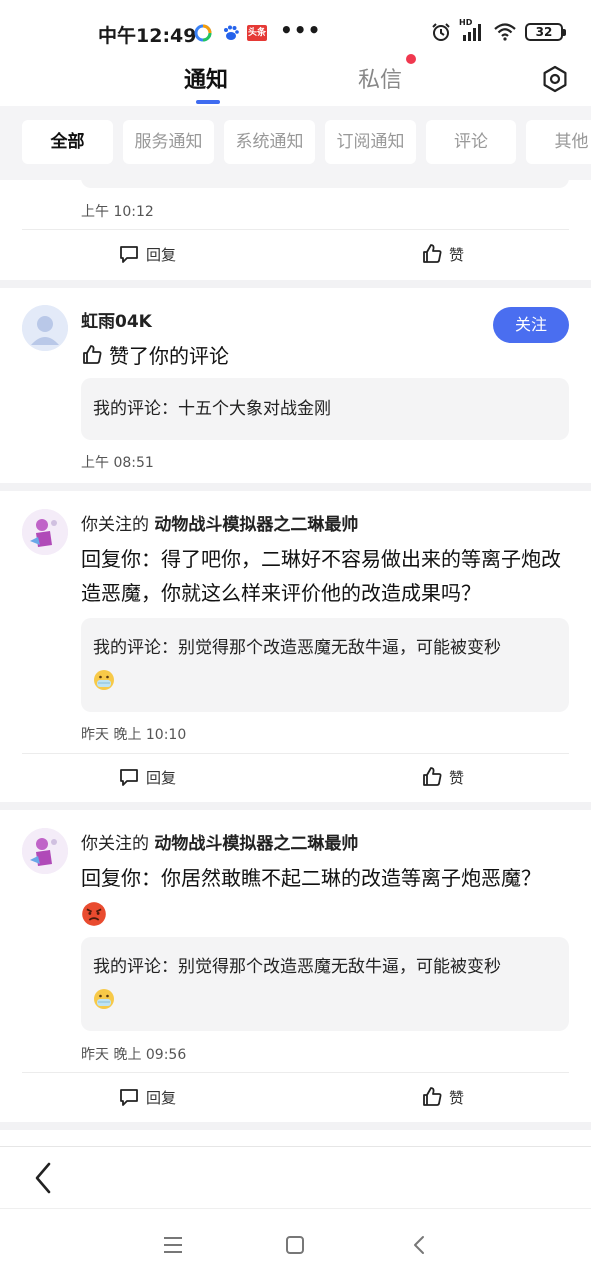  Describe the element at coordinates (505, 32) in the screenshot. I see `wifi-icon` at that location.